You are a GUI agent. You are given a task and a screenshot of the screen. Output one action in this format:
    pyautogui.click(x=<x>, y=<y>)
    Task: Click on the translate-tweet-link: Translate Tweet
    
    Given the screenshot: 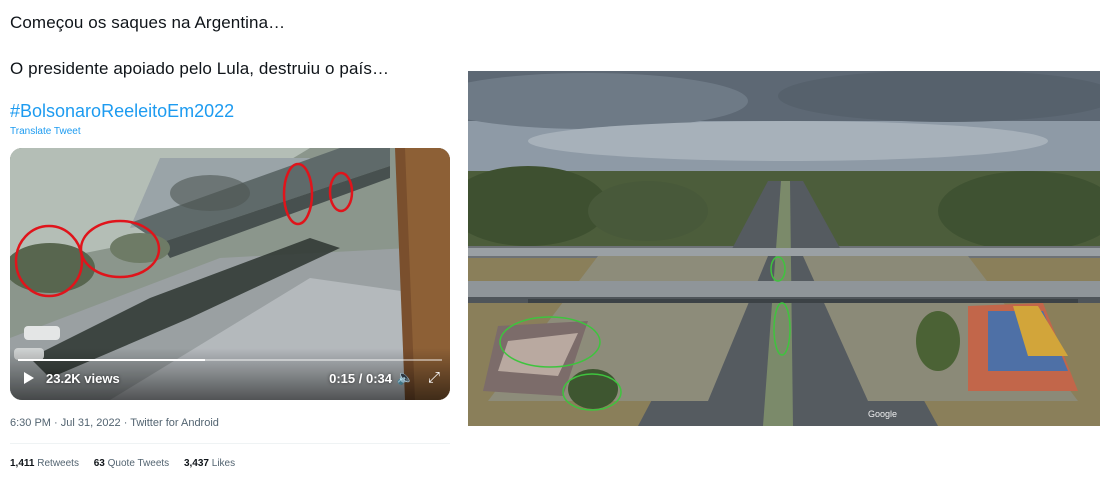 What is the action you would take?
    pyautogui.click(x=45, y=131)
    